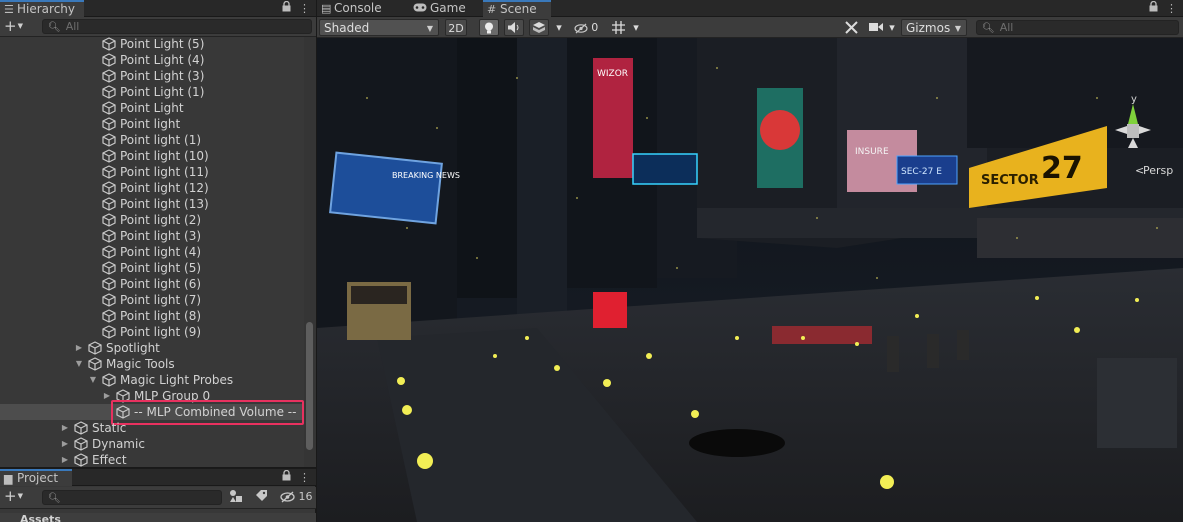 The image size is (1183, 522). Describe the element at coordinates (872, 152) in the screenshot. I see `sign-insure: INSURE` at that location.